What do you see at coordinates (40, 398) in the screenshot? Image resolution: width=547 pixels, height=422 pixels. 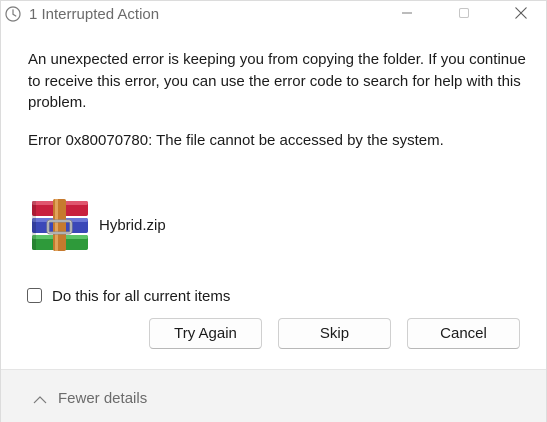 I see `chevron-up-icon` at bounding box center [40, 398].